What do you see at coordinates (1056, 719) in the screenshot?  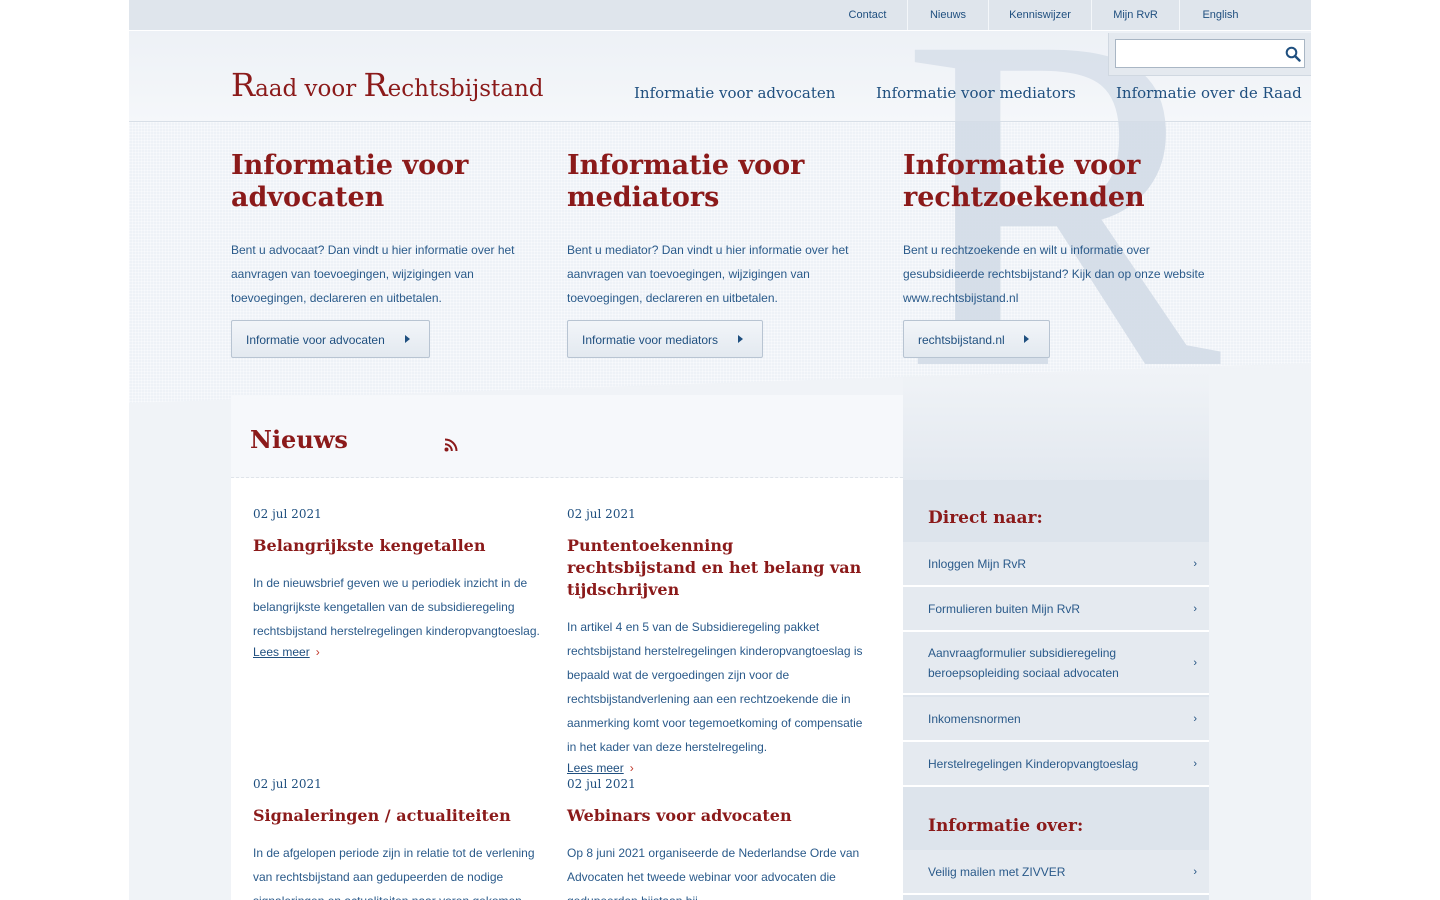 I see `sidebar-link: Inkomensnormen ›` at bounding box center [1056, 719].